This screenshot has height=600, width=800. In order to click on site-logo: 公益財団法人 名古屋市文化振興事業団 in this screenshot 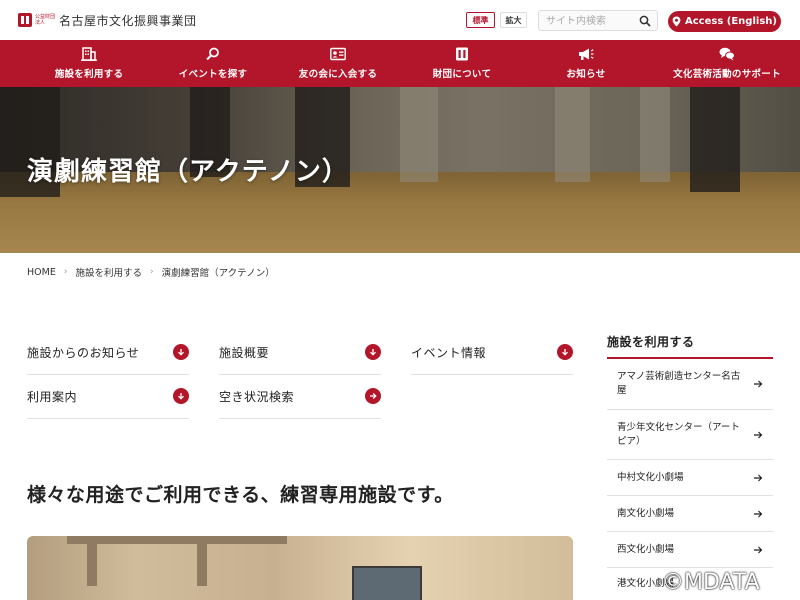, I will do `click(107, 20)`.